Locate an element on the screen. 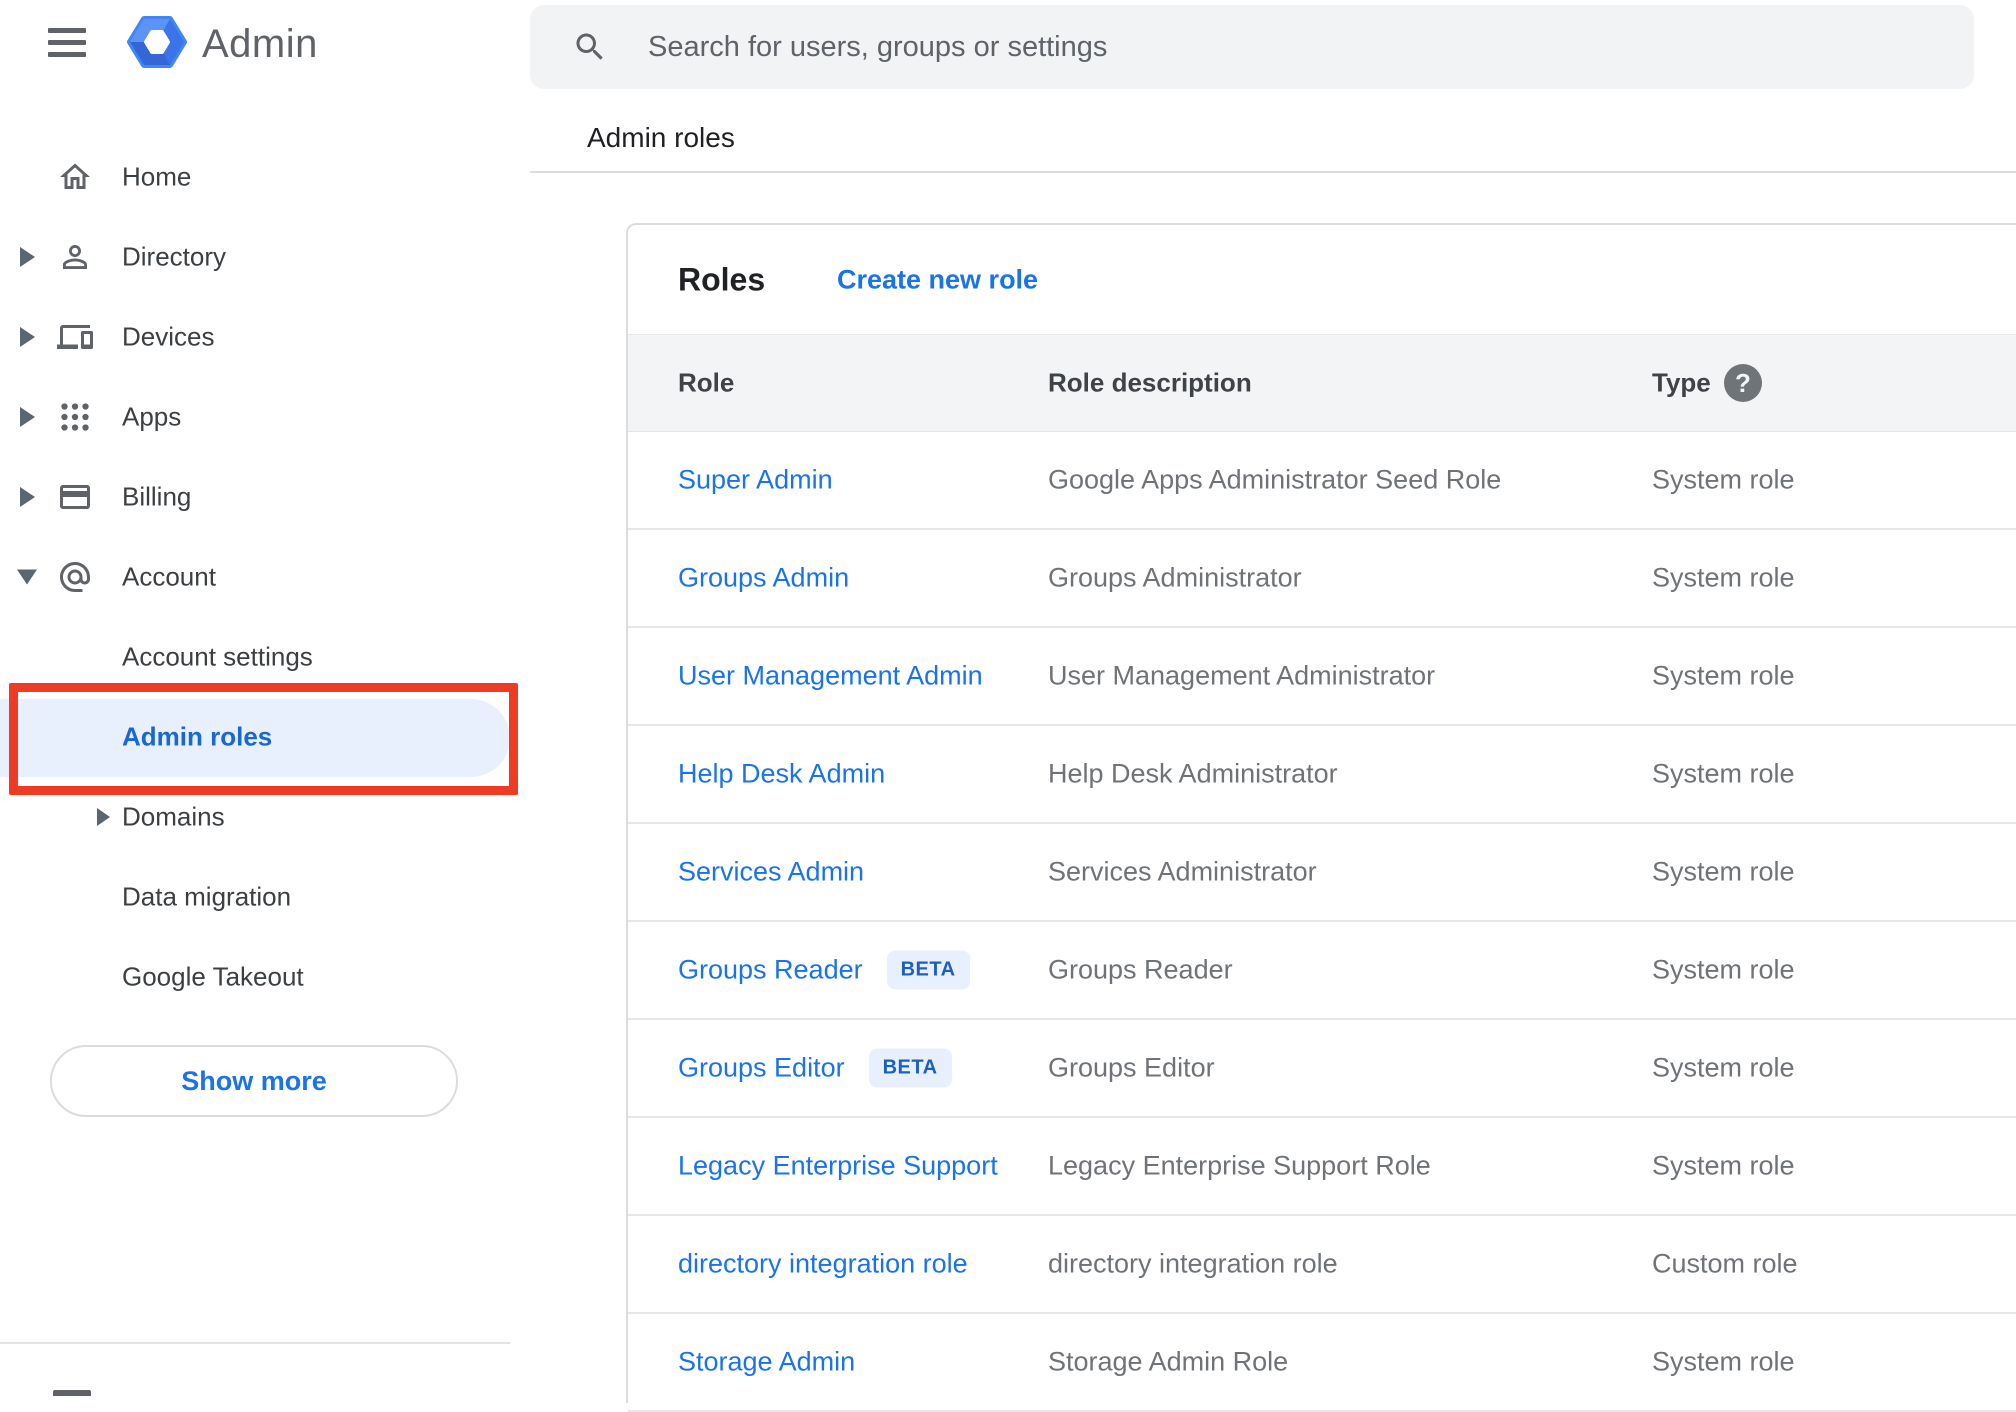 Image resolution: width=2016 pixels, height=1412 pixels. role-description-cell: User Management Administrator is located at coordinates (1242, 675).